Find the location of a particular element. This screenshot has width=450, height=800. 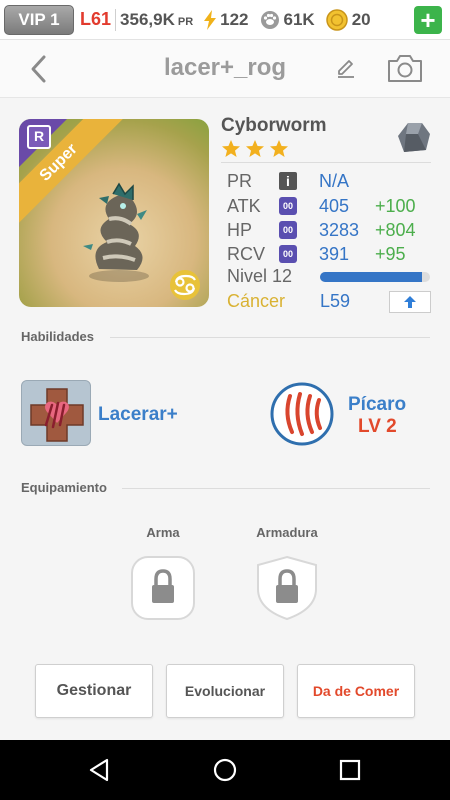

class-name: Pícaro is located at coordinates (377, 404).